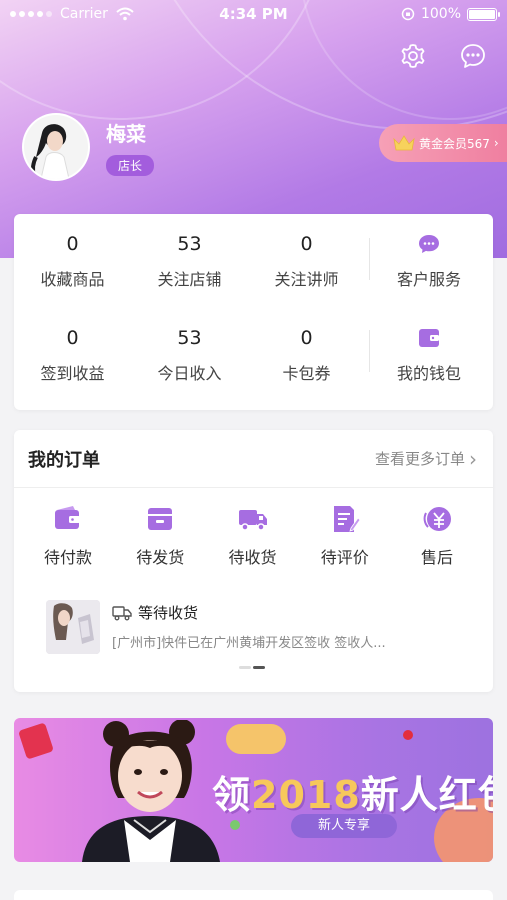 This screenshot has width=507, height=900. I want to click on stat-followed-lecturers: 0 关注讲师, so click(306, 261).